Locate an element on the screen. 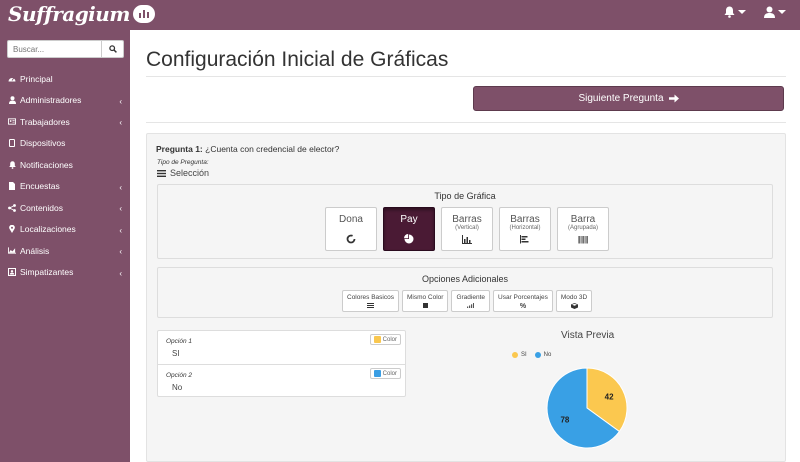 Image resolution: width=800 pixels, height=462 pixels. answer-options-list: Opción 1 SI Color Opción 2 No Color is located at coordinates (281, 363).